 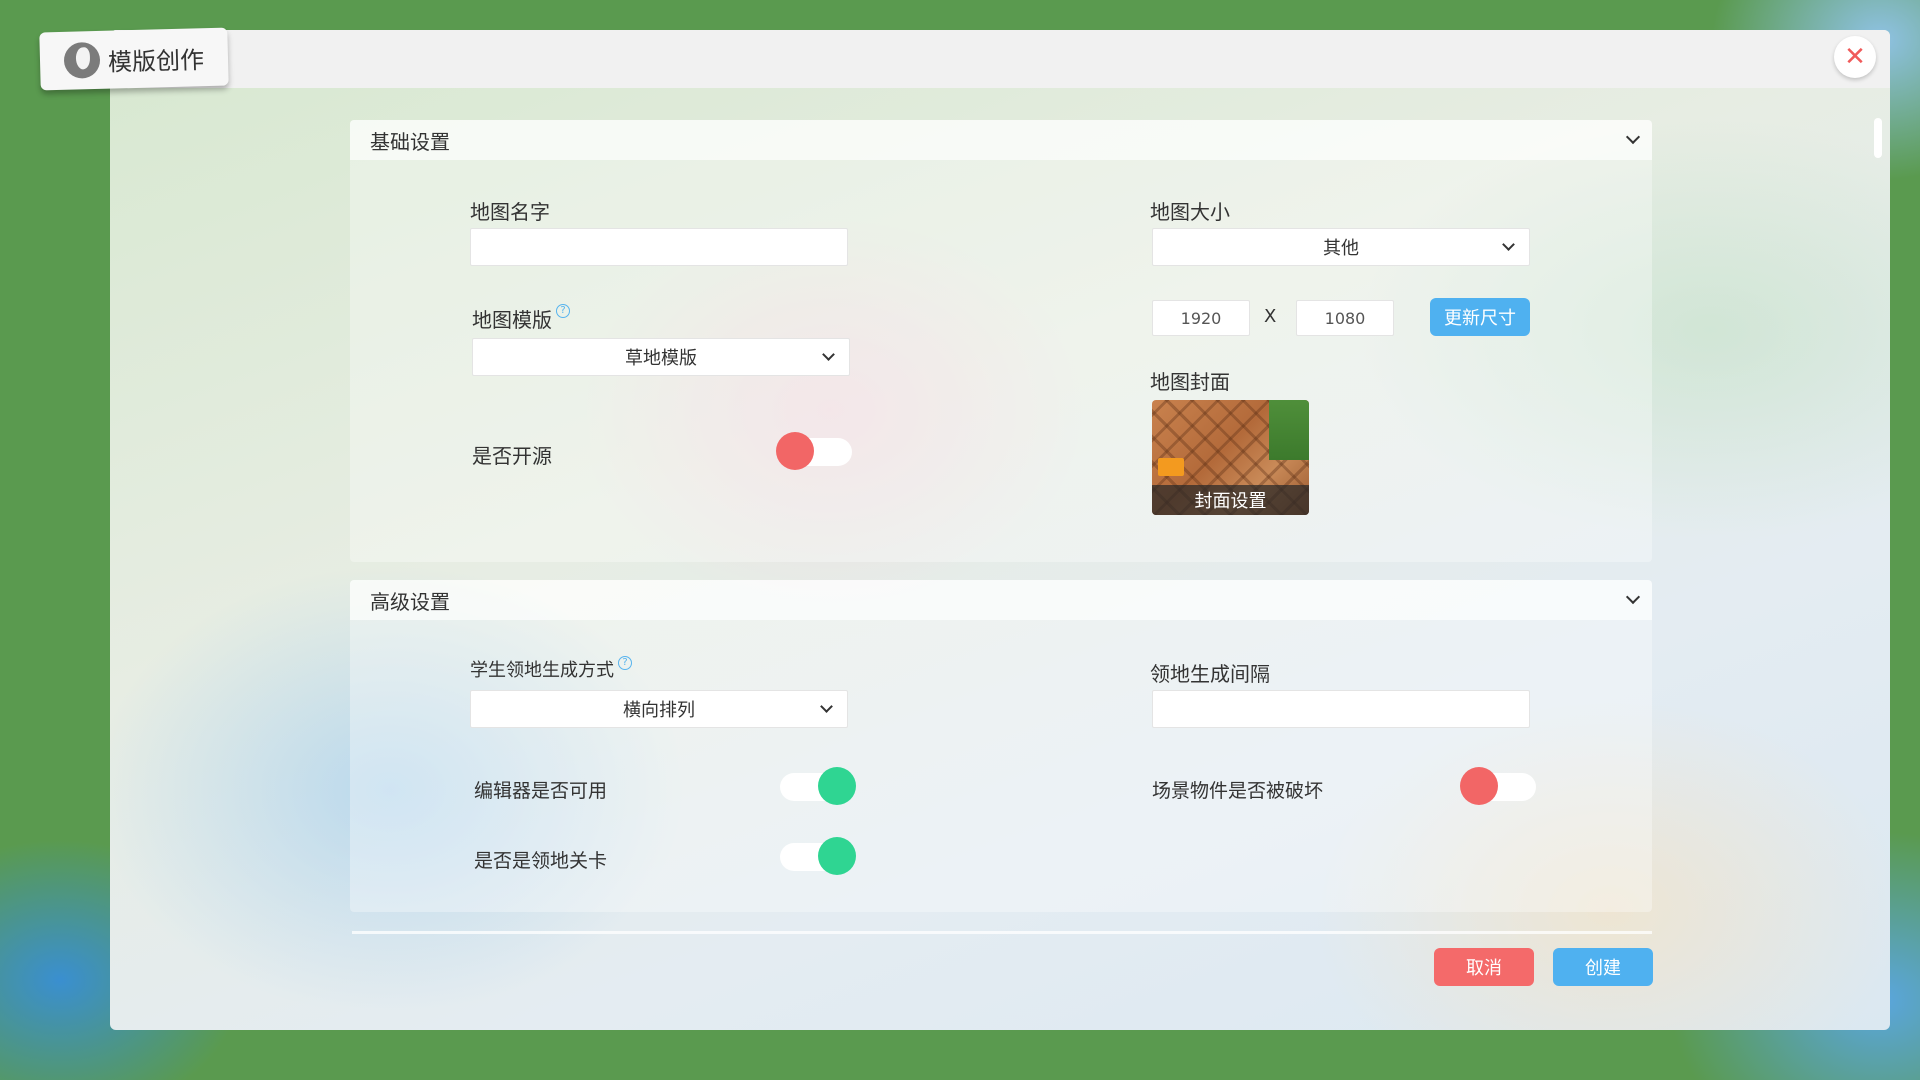 I want to click on open-source-label: 是否开源, so click(x=512, y=456).